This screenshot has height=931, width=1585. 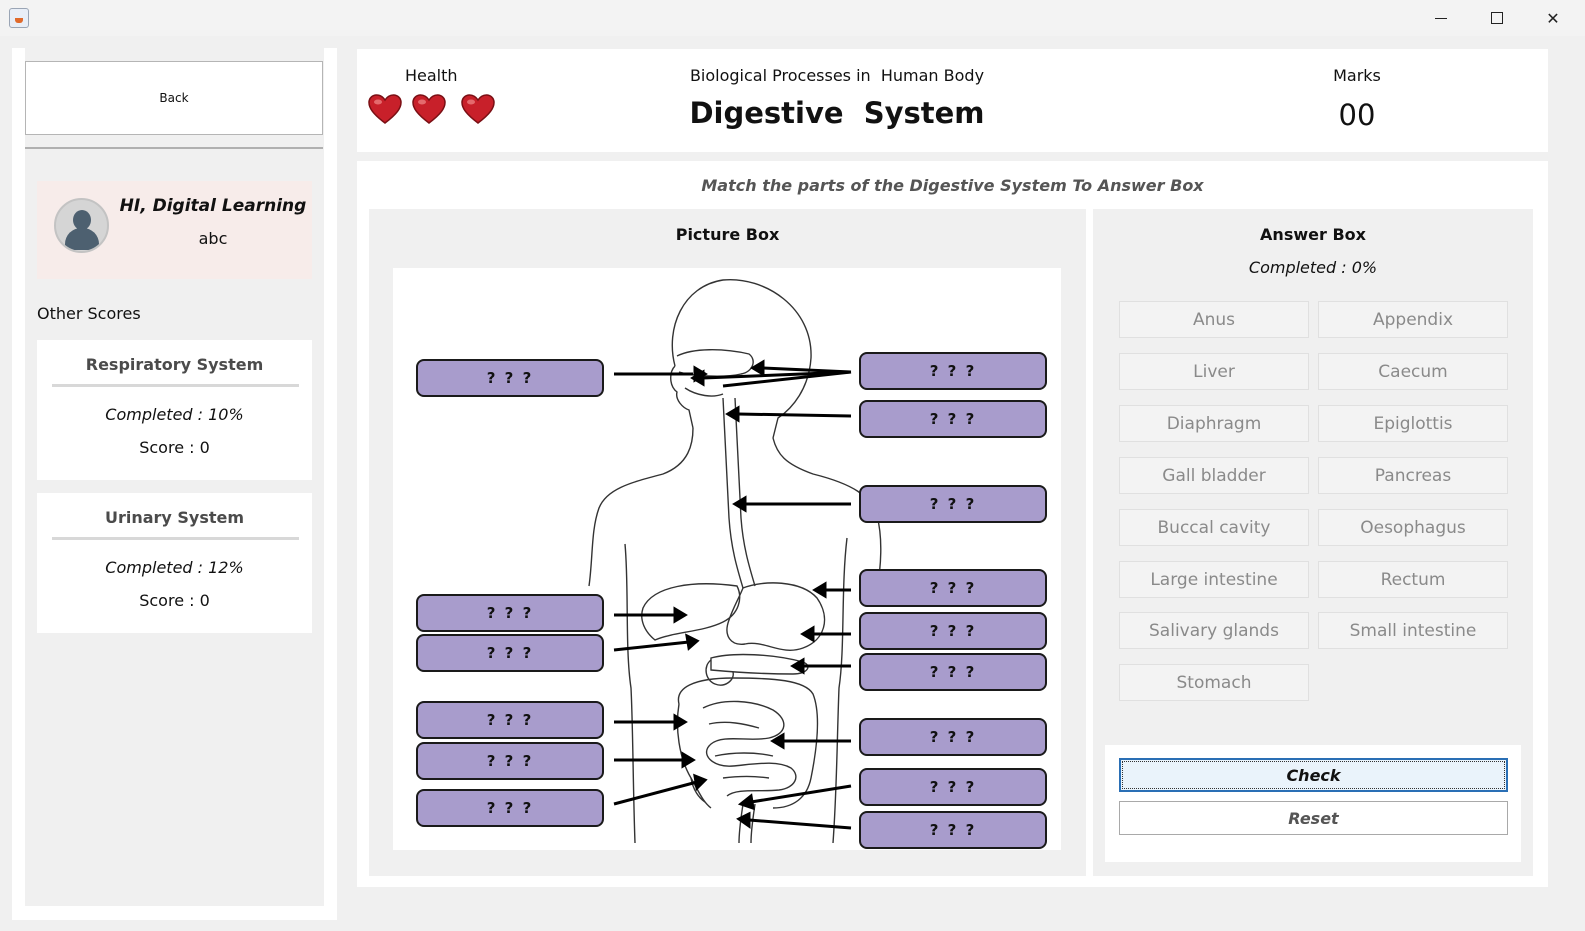 What do you see at coordinates (1413, 423) in the screenshot?
I see `answer-epiglottis: Epiglottis` at bounding box center [1413, 423].